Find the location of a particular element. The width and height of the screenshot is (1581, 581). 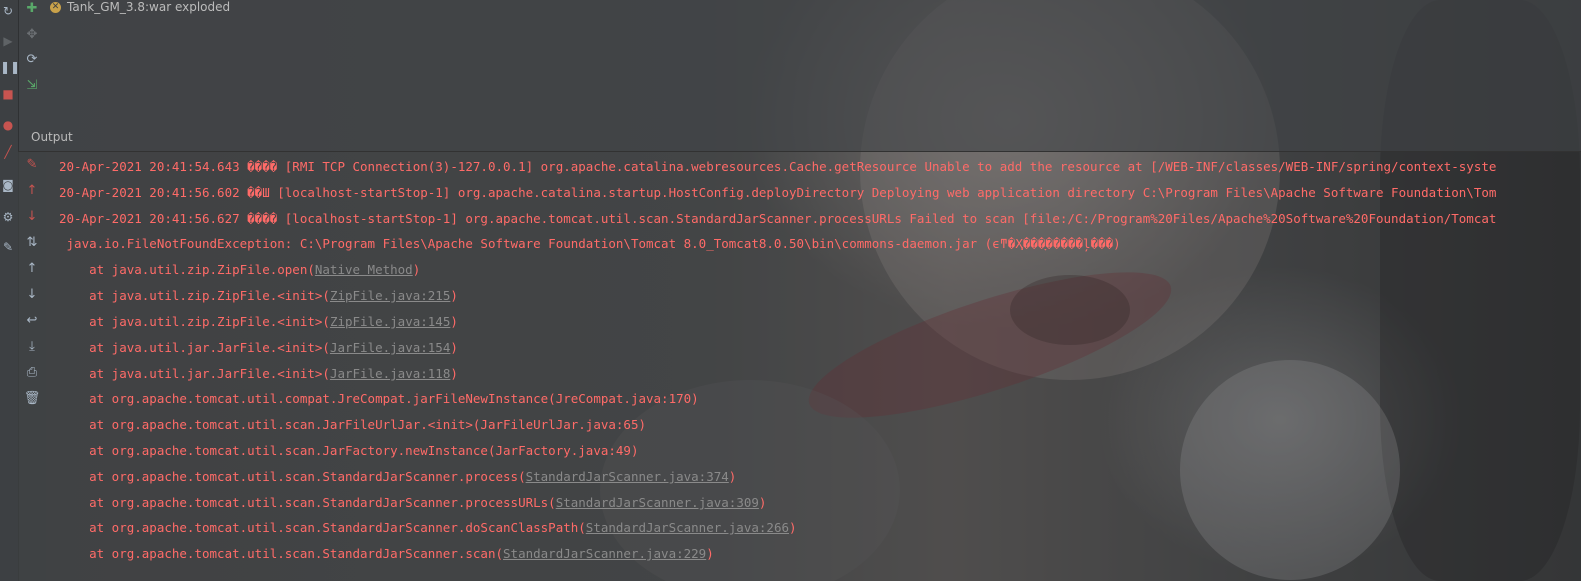

stacktrace-link: StandardJarScanner.java:374 is located at coordinates (627, 476).